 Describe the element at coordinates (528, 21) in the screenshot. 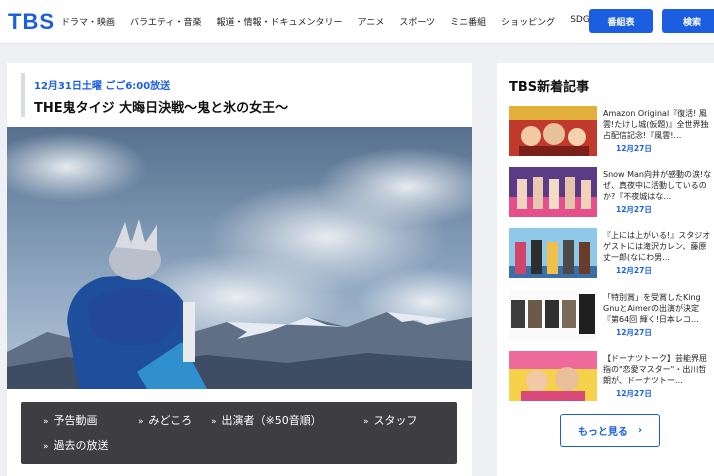

I see `nav-shopping: ショッピング` at that location.